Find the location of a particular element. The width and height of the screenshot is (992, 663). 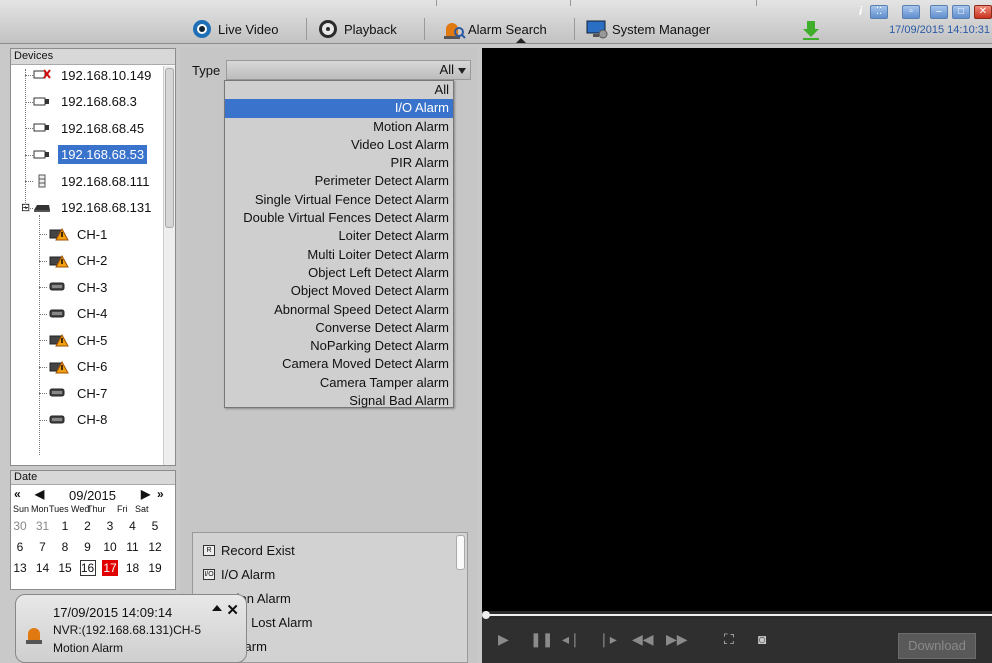

calendar-day: 9 is located at coordinates (88, 547).